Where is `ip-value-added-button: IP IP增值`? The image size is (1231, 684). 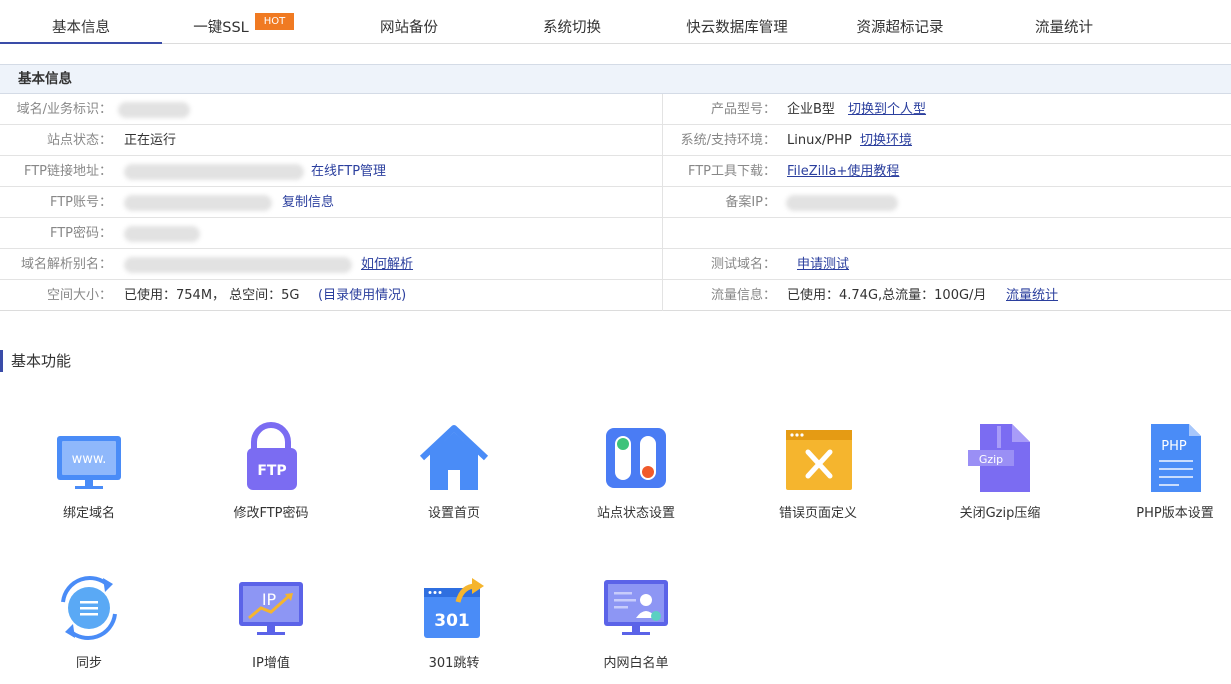 ip-value-added-button: IP IP增值 is located at coordinates (271, 621).